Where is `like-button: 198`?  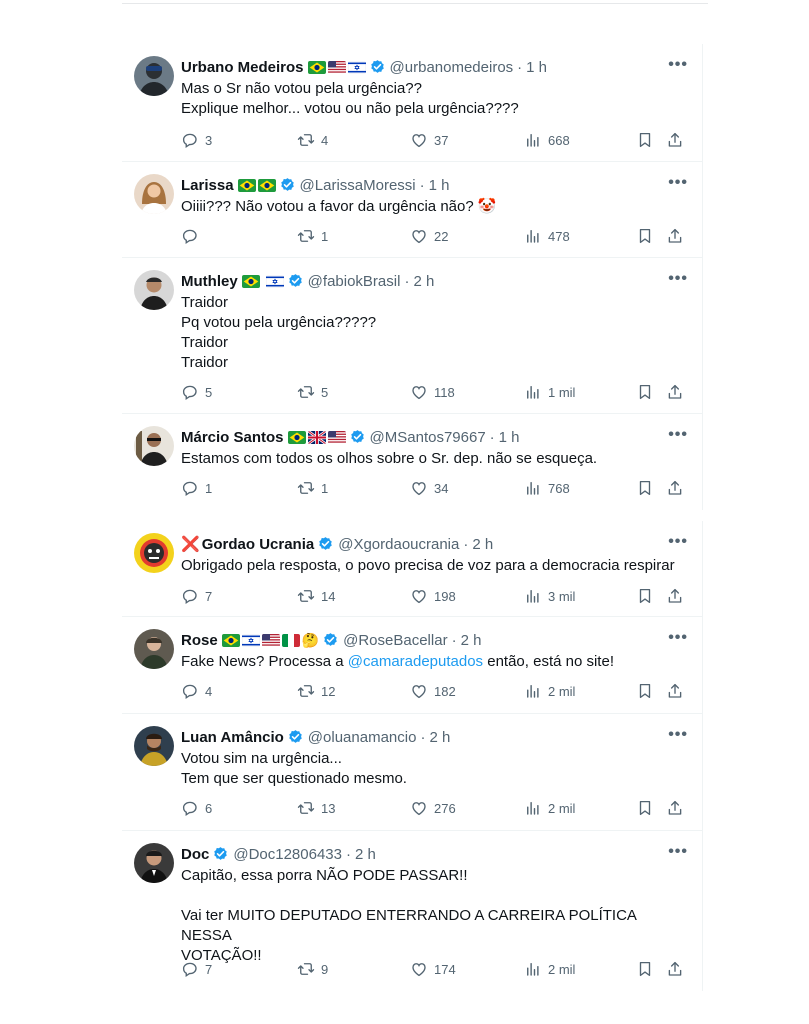 like-button: 198 is located at coordinates (433, 596).